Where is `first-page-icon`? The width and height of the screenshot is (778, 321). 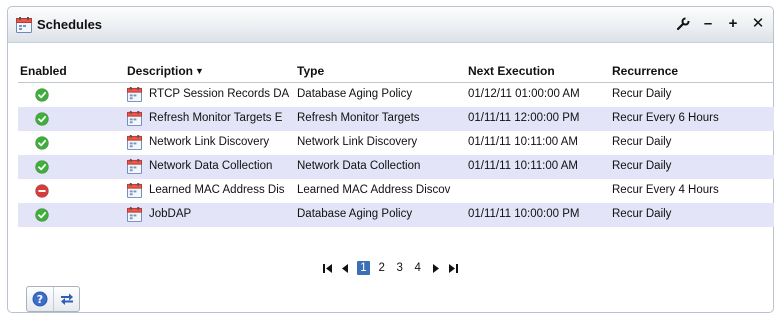 first-page-icon is located at coordinates (327, 268).